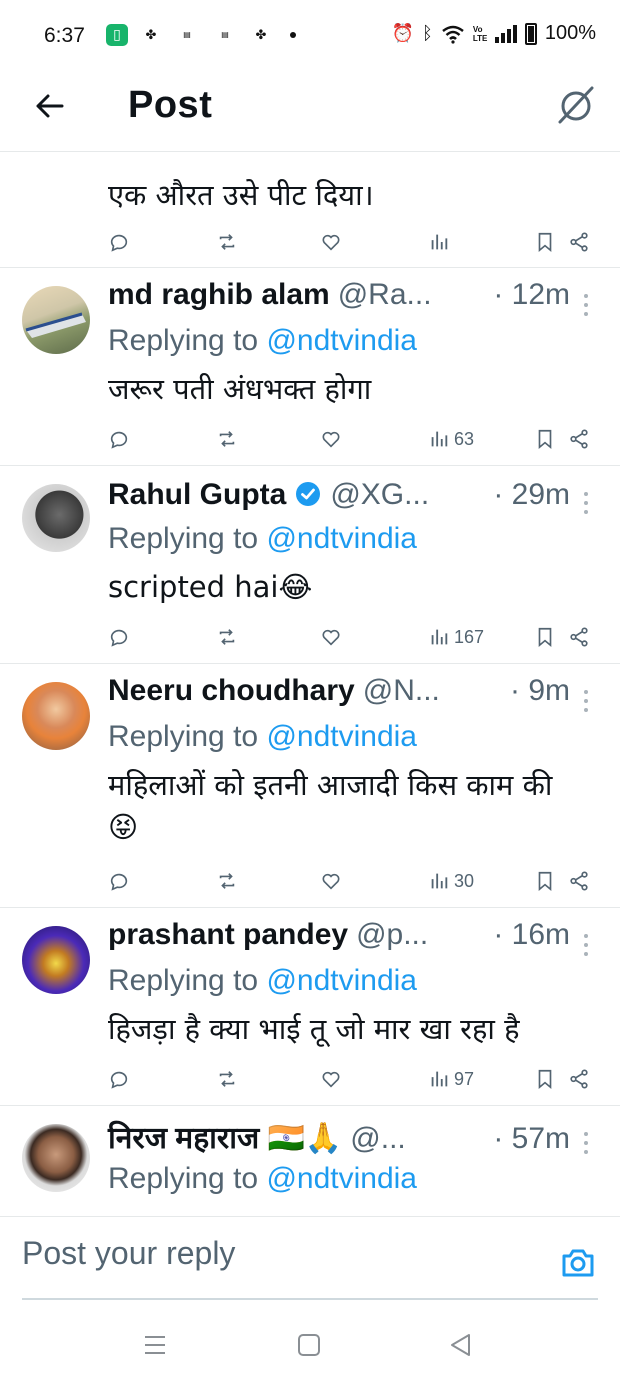 The width and height of the screenshot is (620, 1386). Describe the element at coordinates (241, 195) in the screenshot. I see `tweet-text: एक औरत उसे पीट दिया।` at that location.